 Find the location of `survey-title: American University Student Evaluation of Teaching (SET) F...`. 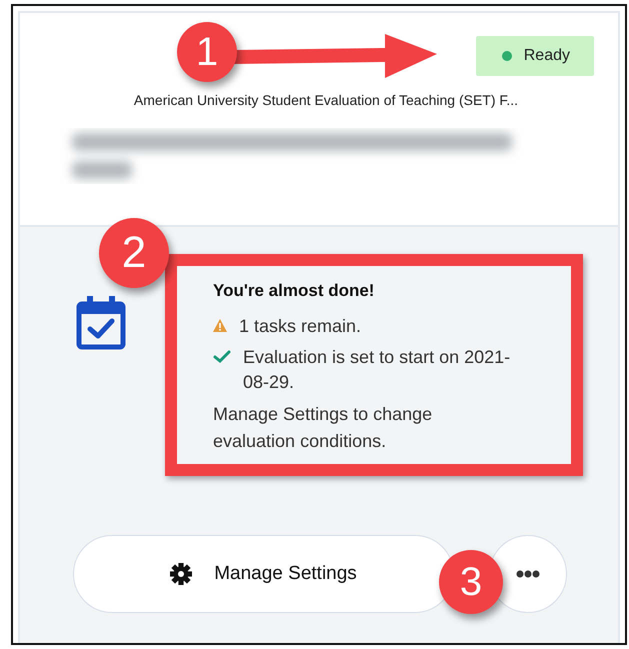

survey-title: American University Student Evaluation of Teaching (SET) F... is located at coordinates (326, 100).